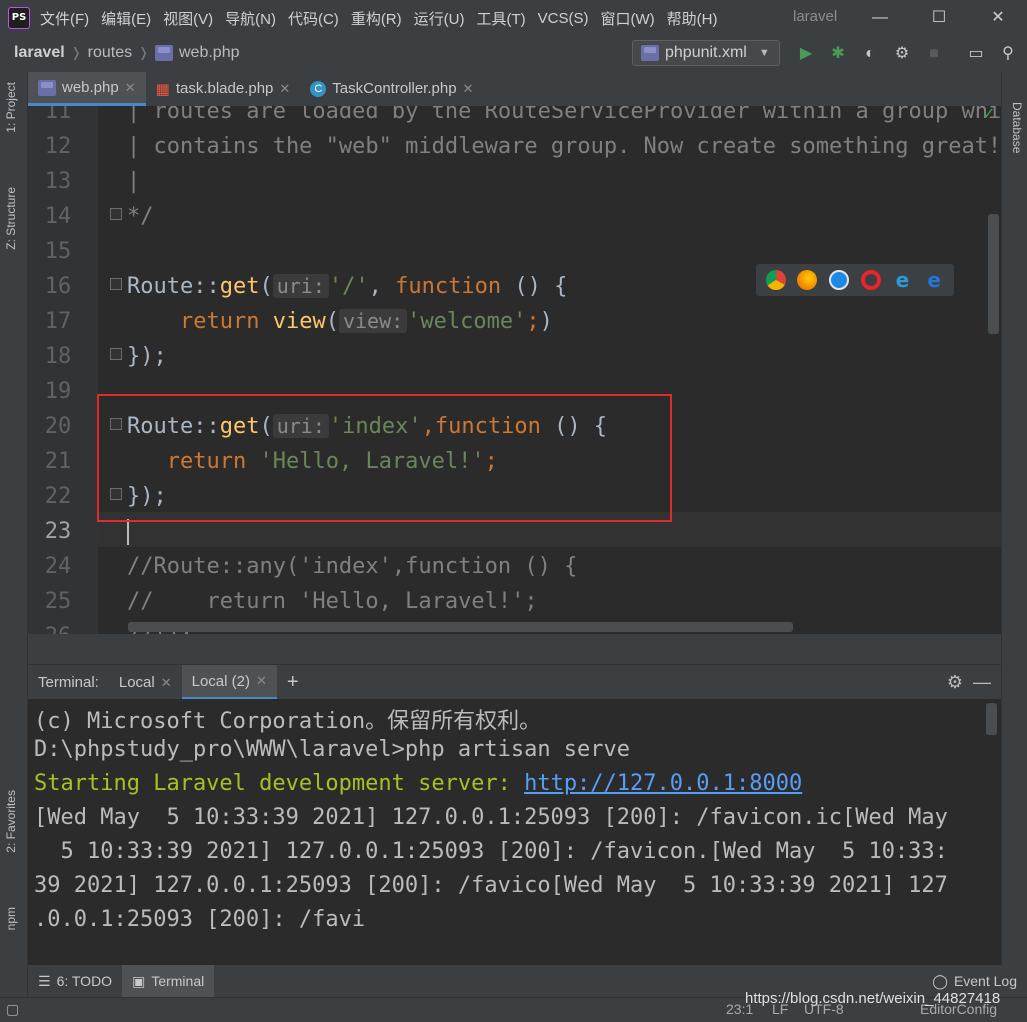 This screenshot has height=1022, width=1027. What do you see at coordinates (838, 54) in the screenshot?
I see `debug-icon: ✱` at bounding box center [838, 54].